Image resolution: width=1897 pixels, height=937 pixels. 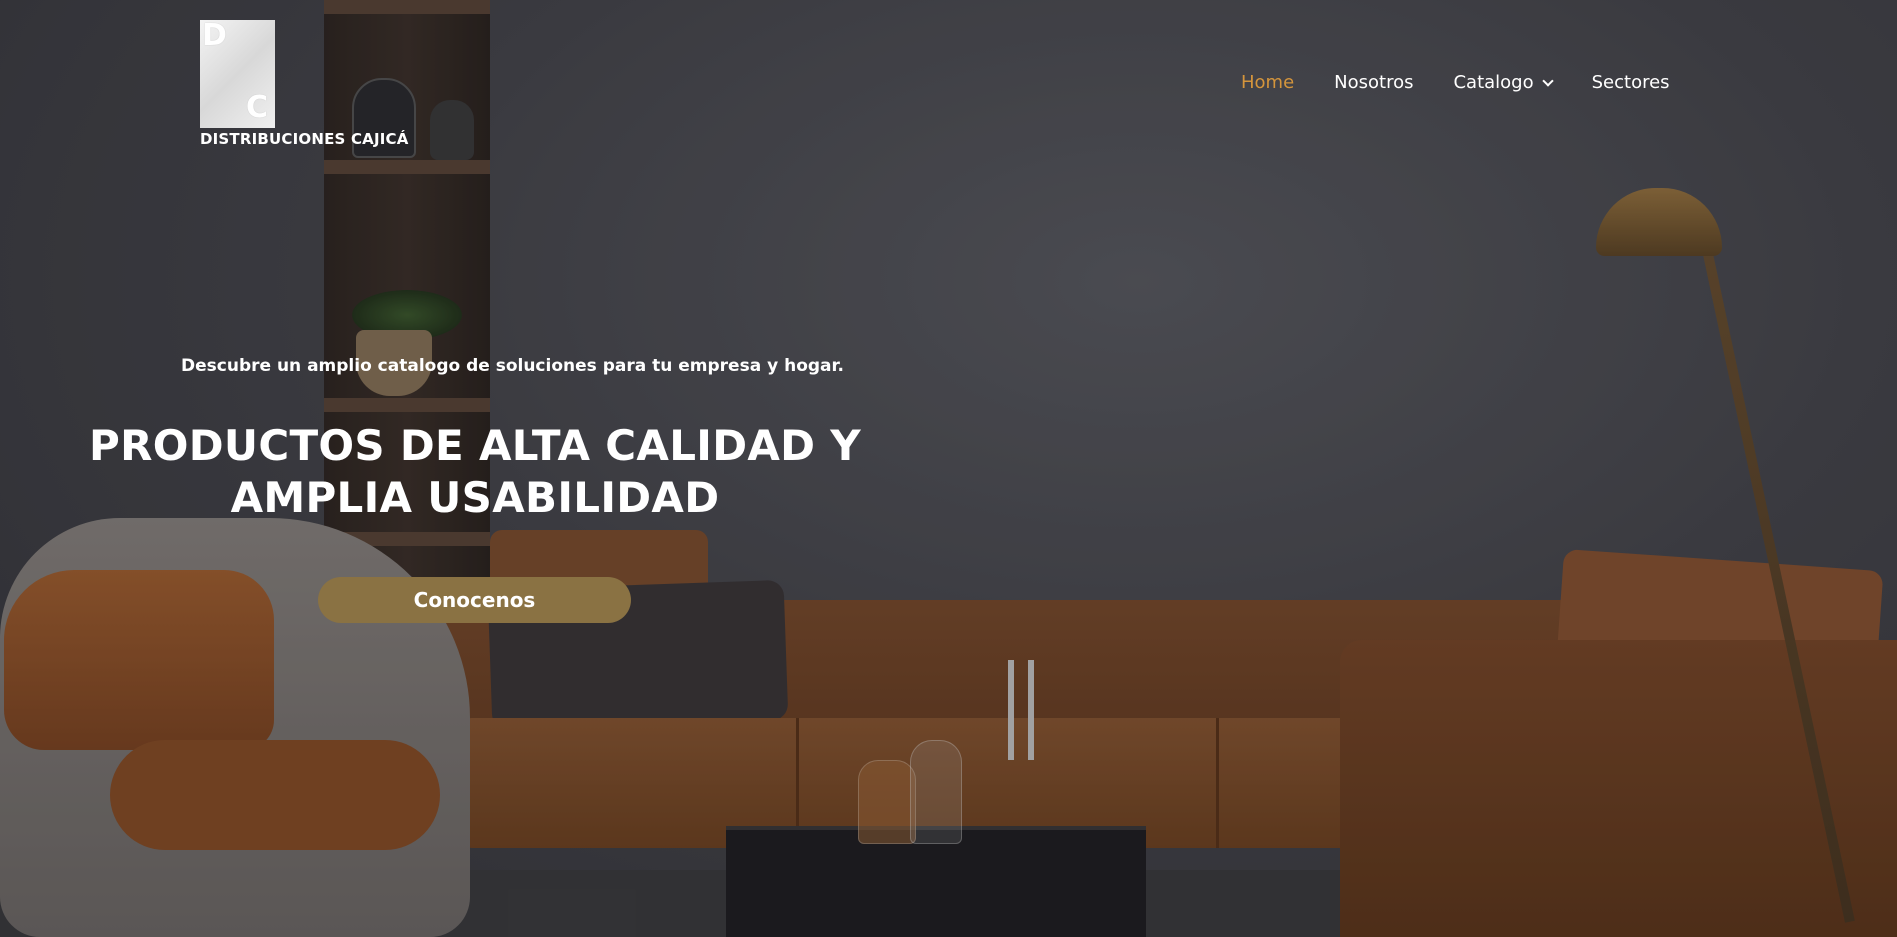 I want to click on nav-item-label: Catalogo, so click(x=1493, y=82).